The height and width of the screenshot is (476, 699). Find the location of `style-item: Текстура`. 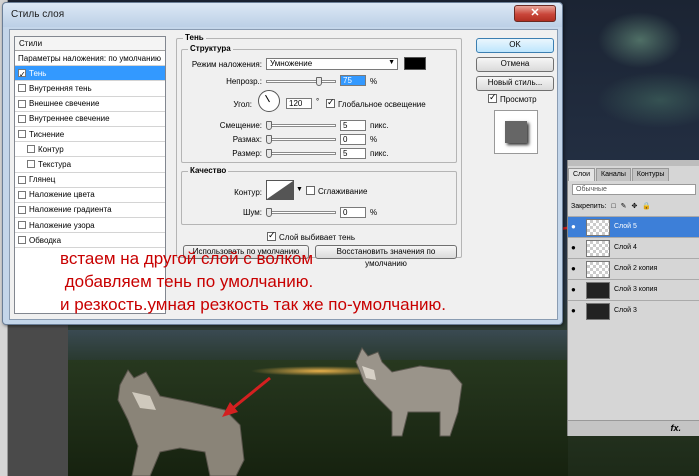

style-item: Текстура is located at coordinates (90, 165).